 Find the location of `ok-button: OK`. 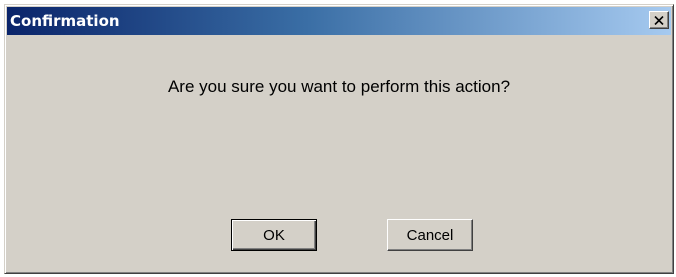

ok-button: OK is located at coordinates (274, 235).